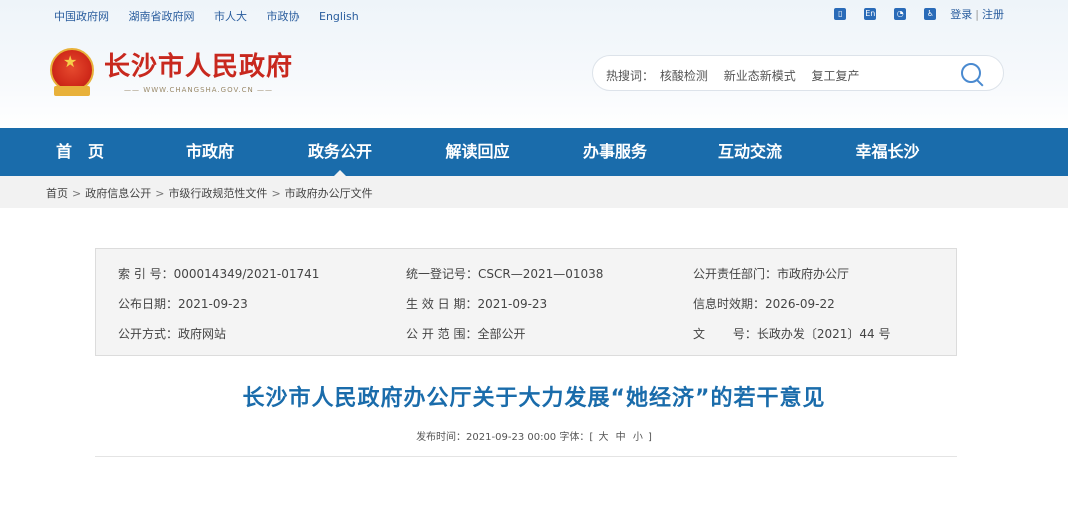 The height and width of the screenshot is (506, 1068). What do you see at coordinates (638, 437) in the screenshot?
I see `font-size-small: 小` at bounding box center [638, 437].